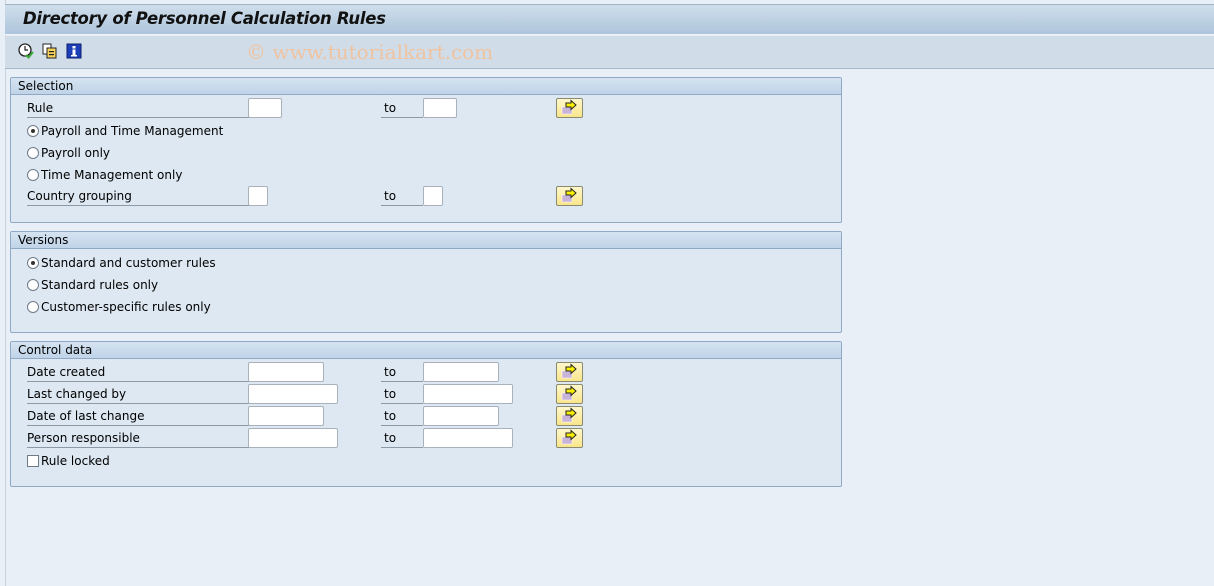  What do you see at coordinates (402, 394) in the screenshot?
I see `last-changed-by-to-label: to` at bounding box center [402, 394].